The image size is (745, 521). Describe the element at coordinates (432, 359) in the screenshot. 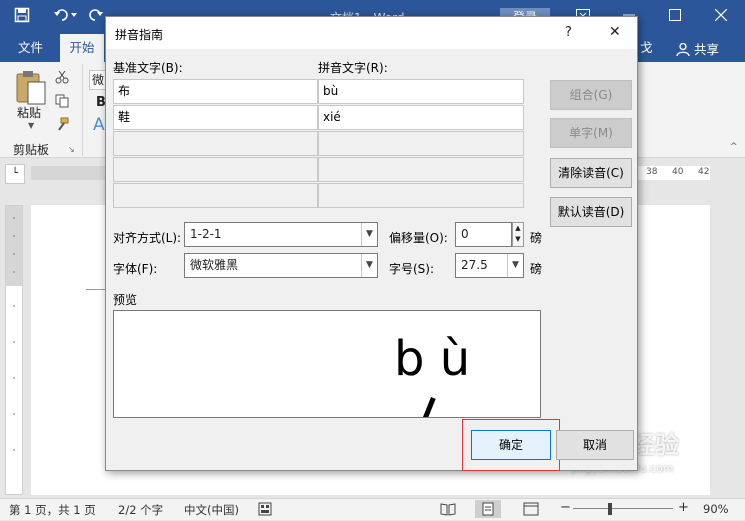

I see `preview-text: b ù` at that location.